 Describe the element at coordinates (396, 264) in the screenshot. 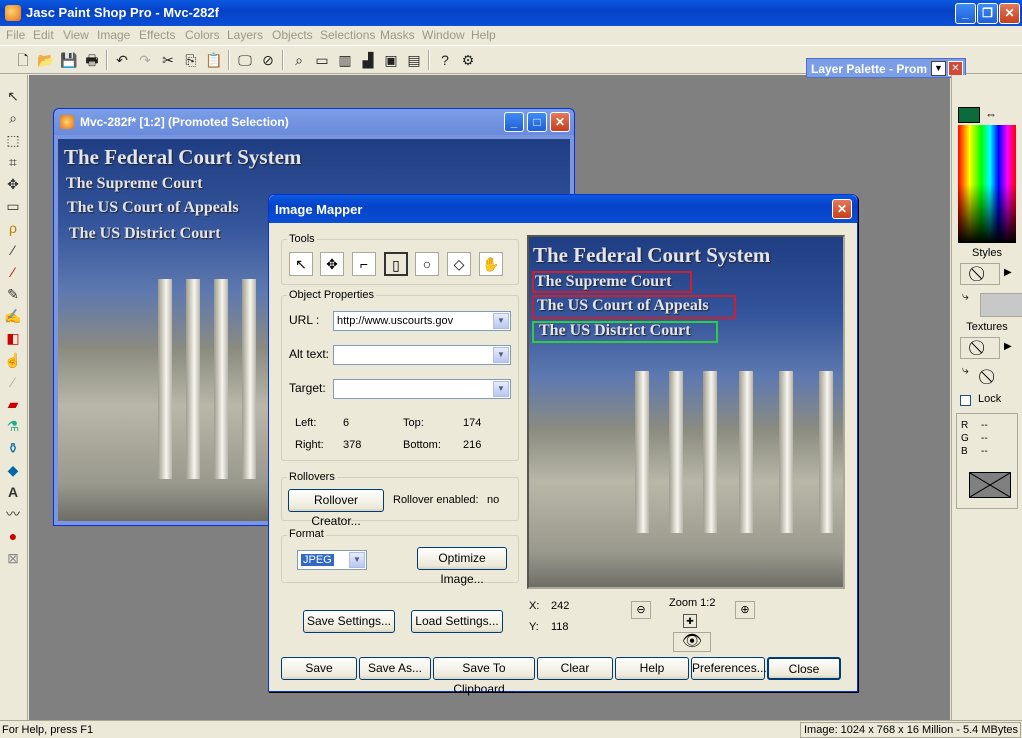

I see `rectangle-tool-icon: ▯` at that location.